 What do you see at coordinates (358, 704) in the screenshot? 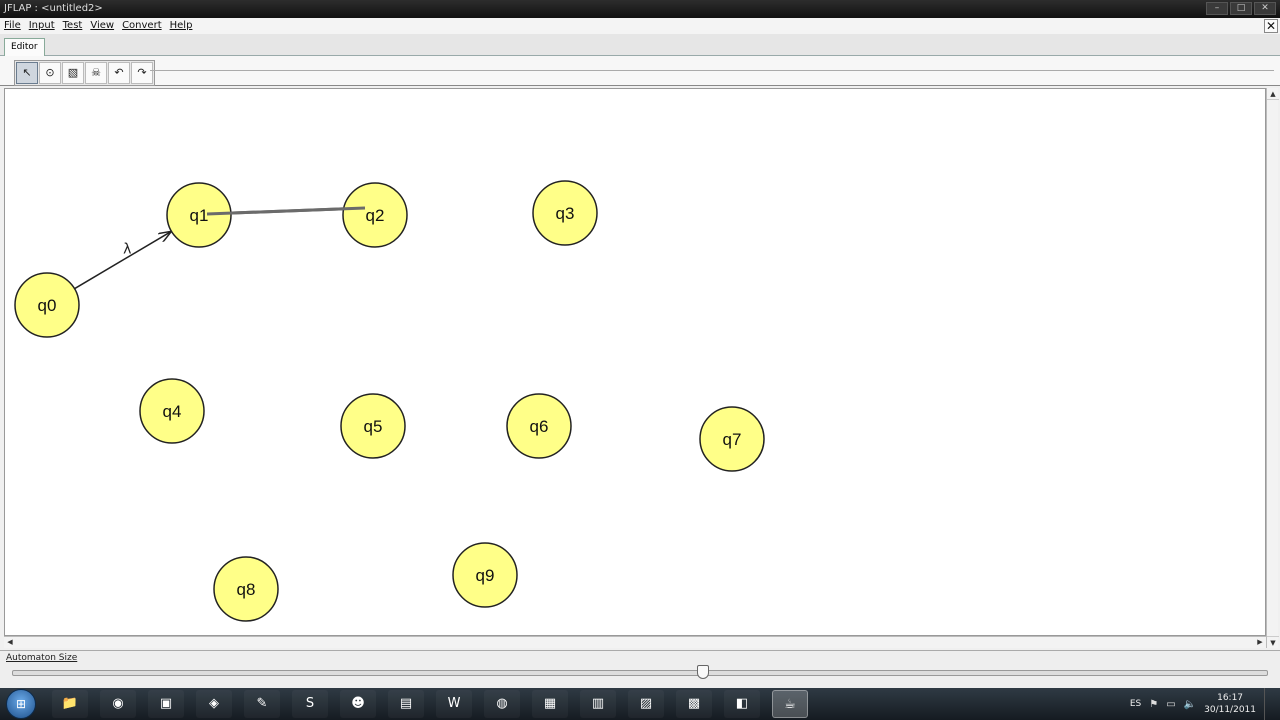
I see `taskbar-app-7-icon: ☻` at bounding box center [358, 704].